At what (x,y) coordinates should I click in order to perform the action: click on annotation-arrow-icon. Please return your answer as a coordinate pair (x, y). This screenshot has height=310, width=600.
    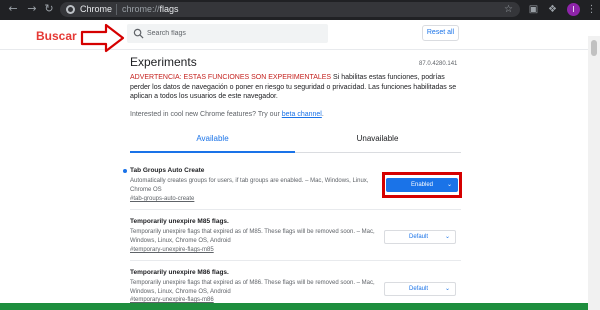
    Looking at the image, I should click on (102, 38).